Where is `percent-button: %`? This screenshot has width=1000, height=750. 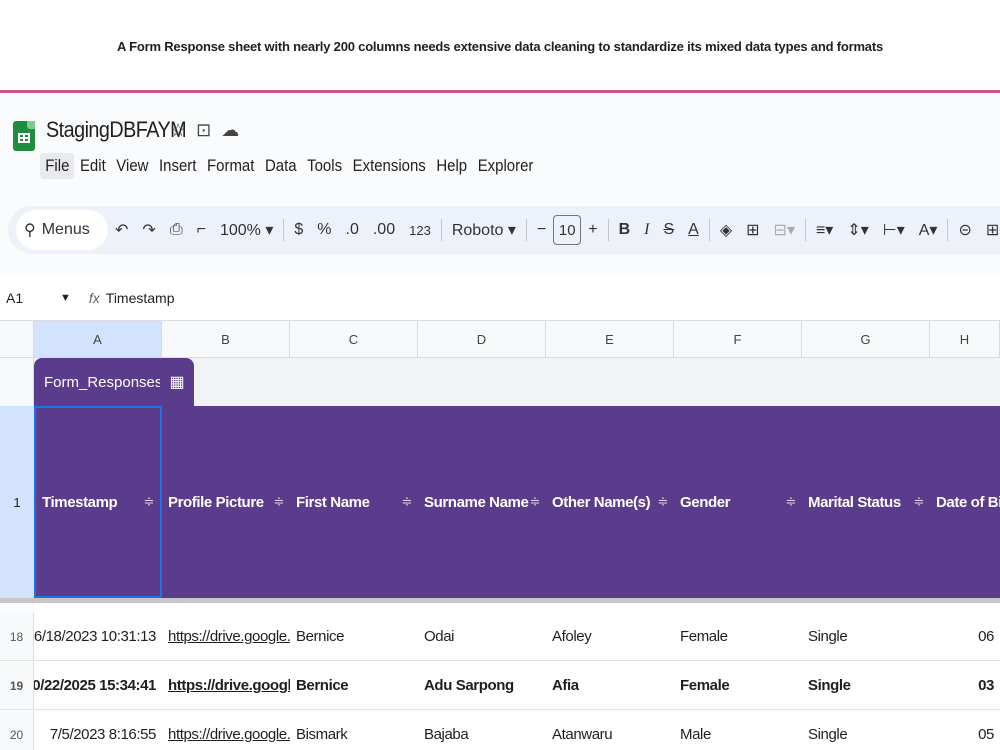
percent-button: % is located at coordinates (324, 230).